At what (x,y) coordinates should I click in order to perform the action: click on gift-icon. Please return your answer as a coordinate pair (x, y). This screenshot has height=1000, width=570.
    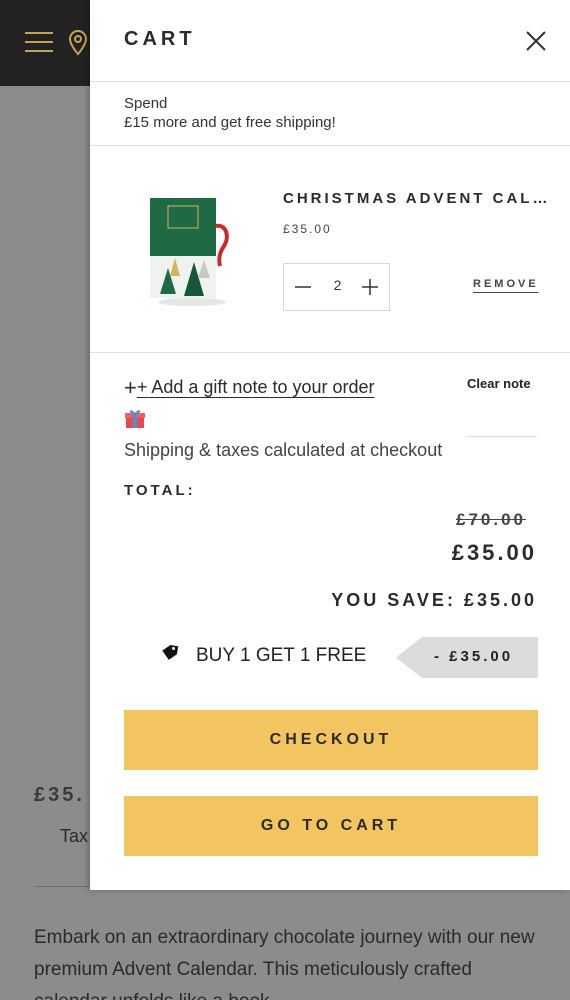
    Looking at the image, I should click on (135, 419).